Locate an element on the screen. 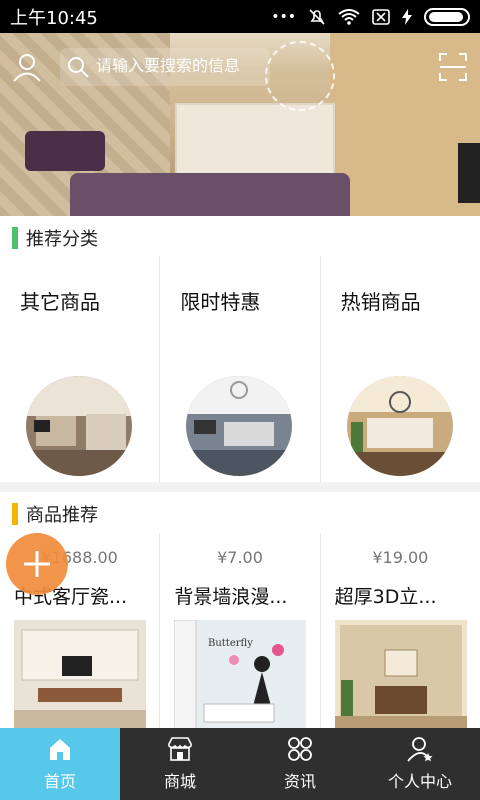 The width and height of the screenshot is (480, 800). scan-button is located at coordinates (453, 67).